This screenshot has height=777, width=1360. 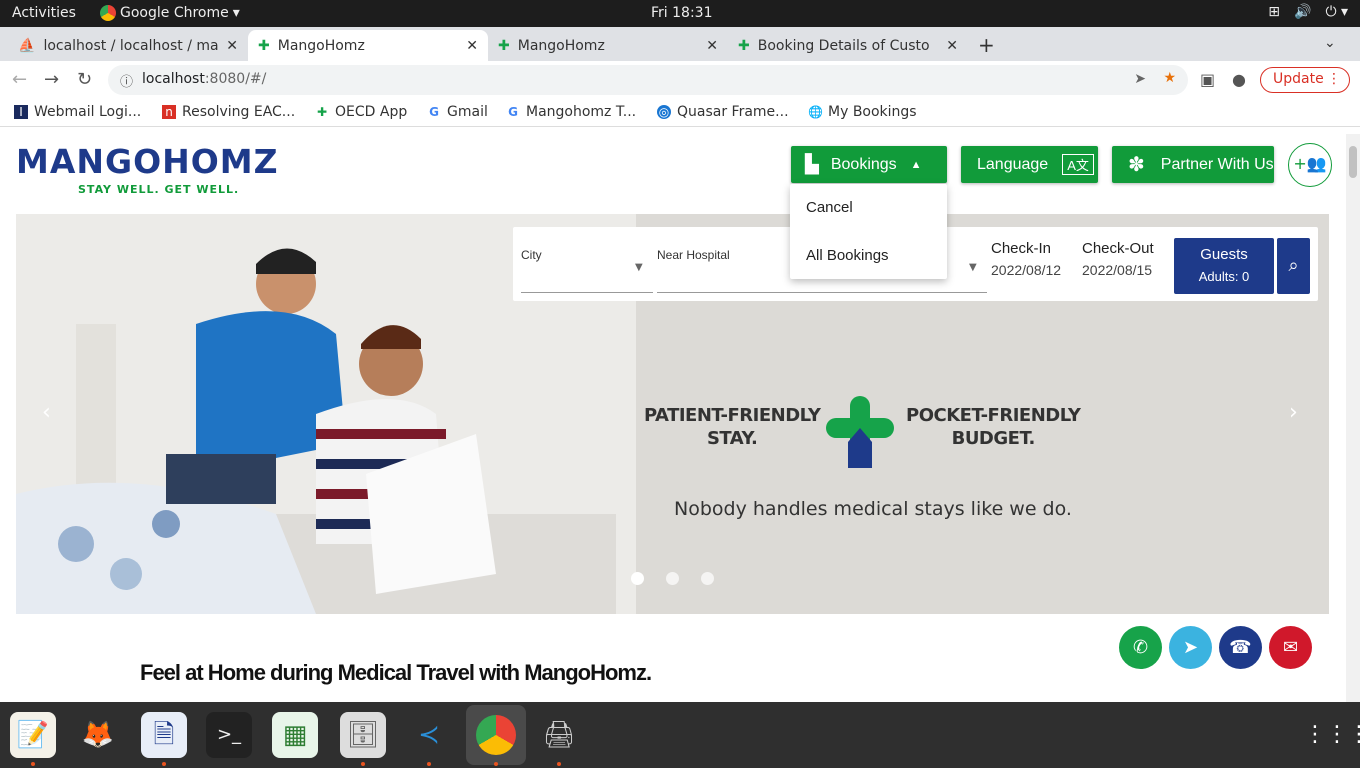 I want to click on carousel-prev-icon: ‹, so click(x=46, y=412).